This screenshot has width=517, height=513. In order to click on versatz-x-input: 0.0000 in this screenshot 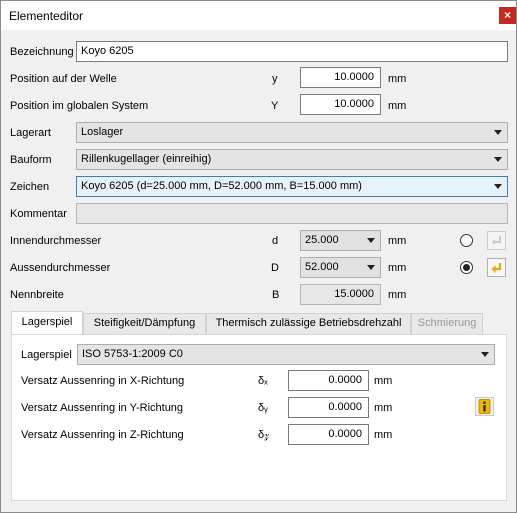, I will do `click(328, 380)`.